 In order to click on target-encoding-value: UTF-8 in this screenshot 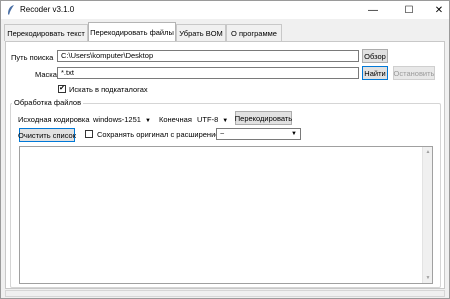, I will do `click(208, 119)`.